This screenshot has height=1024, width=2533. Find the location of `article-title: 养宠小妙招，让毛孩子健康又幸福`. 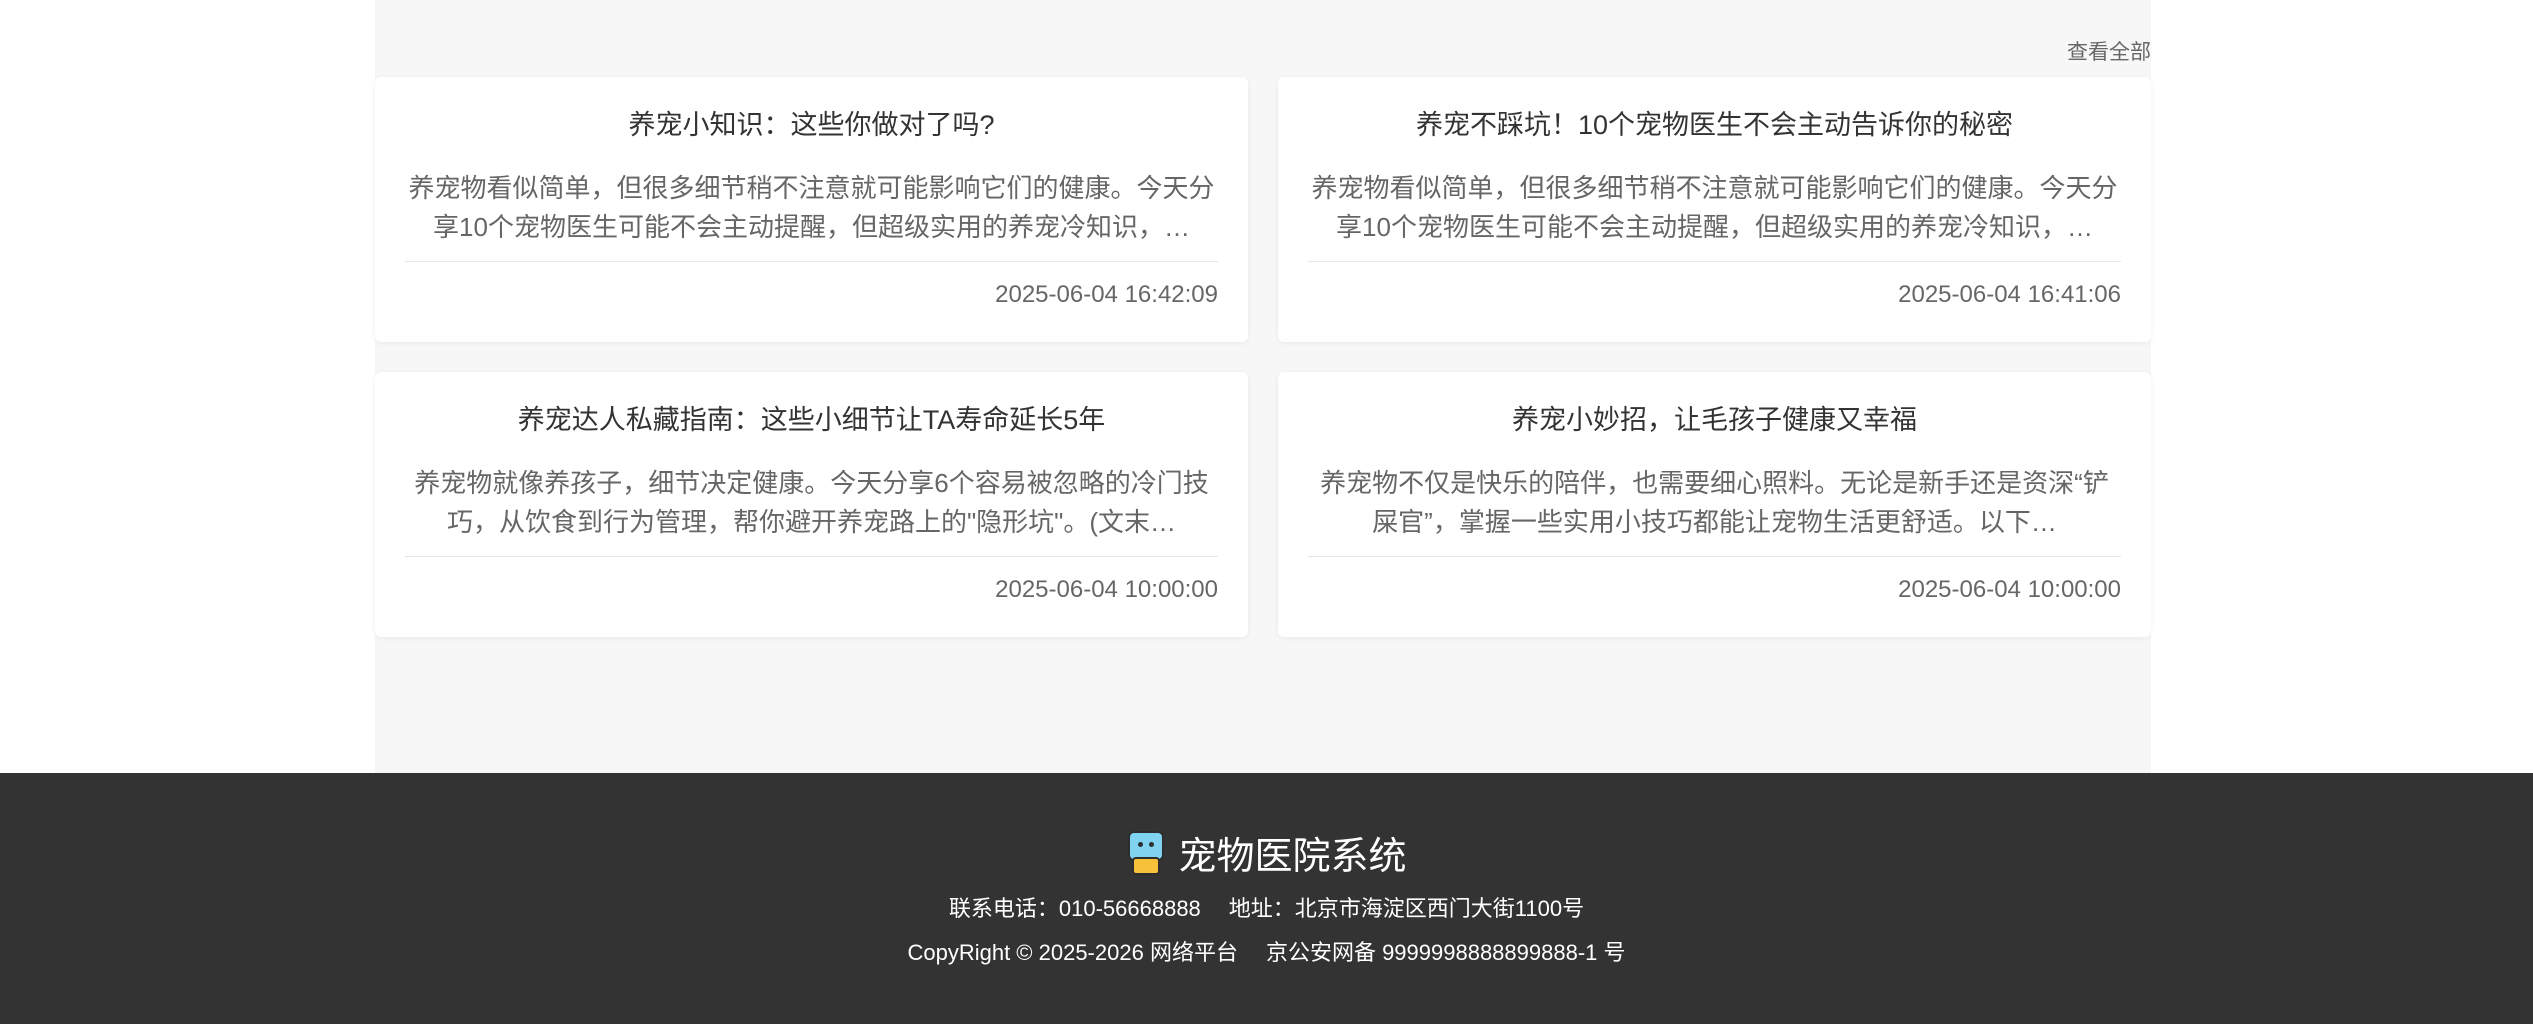

article-title: 养宠小妙招，让毛孩子健康又幸福 is located at coordinates (1714, 420).